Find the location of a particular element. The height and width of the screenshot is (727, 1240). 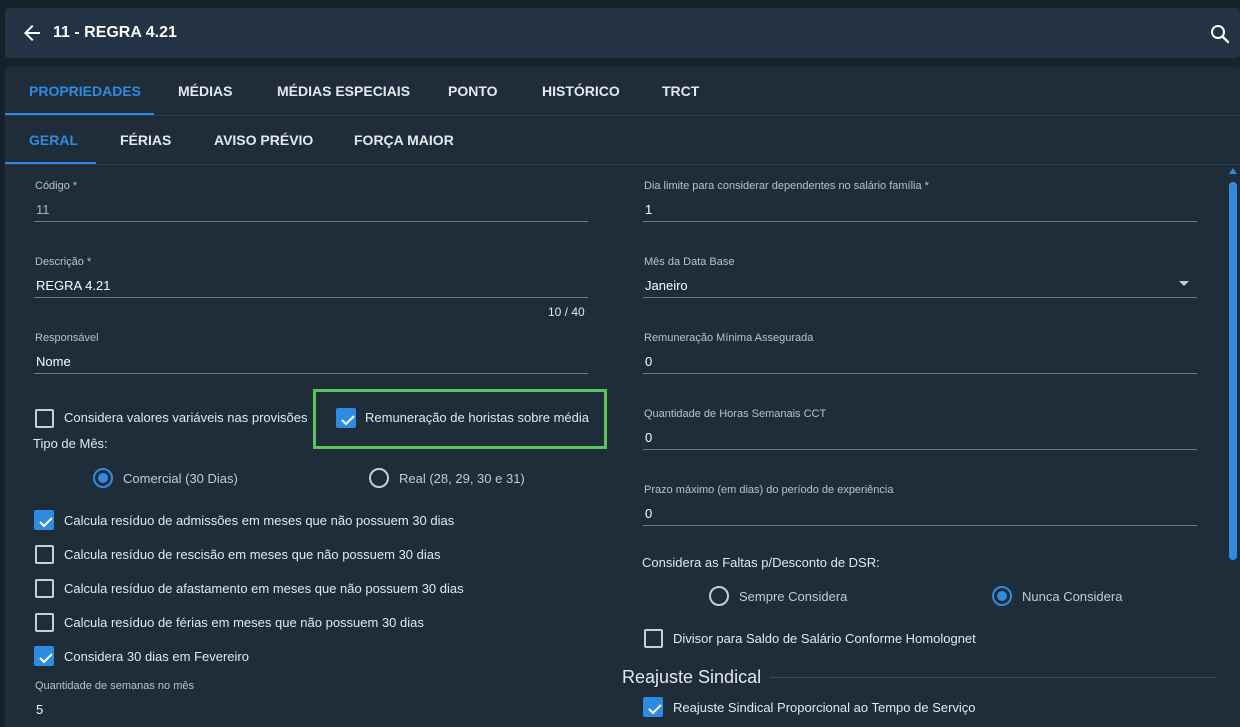

radio-nunca-considera-label: Nunca Considera is located at coordinates (1072, 596).